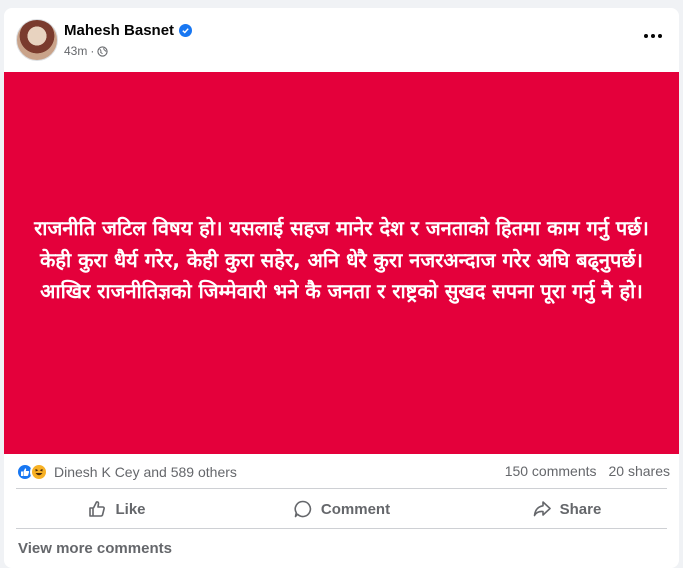 The width and height of the screenshot is (683, 568). I want to click on globe-icon, so click(102, 51).